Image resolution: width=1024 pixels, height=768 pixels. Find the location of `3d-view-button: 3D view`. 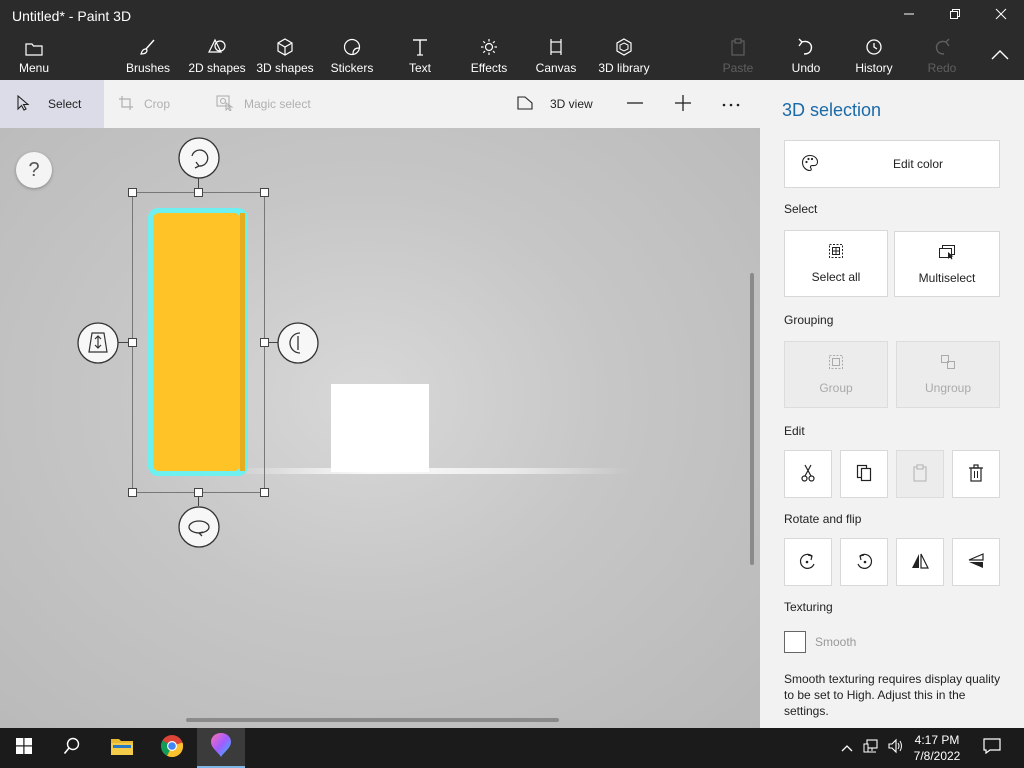

3d-view-button: 3D view is located at coordinates (561, 104).